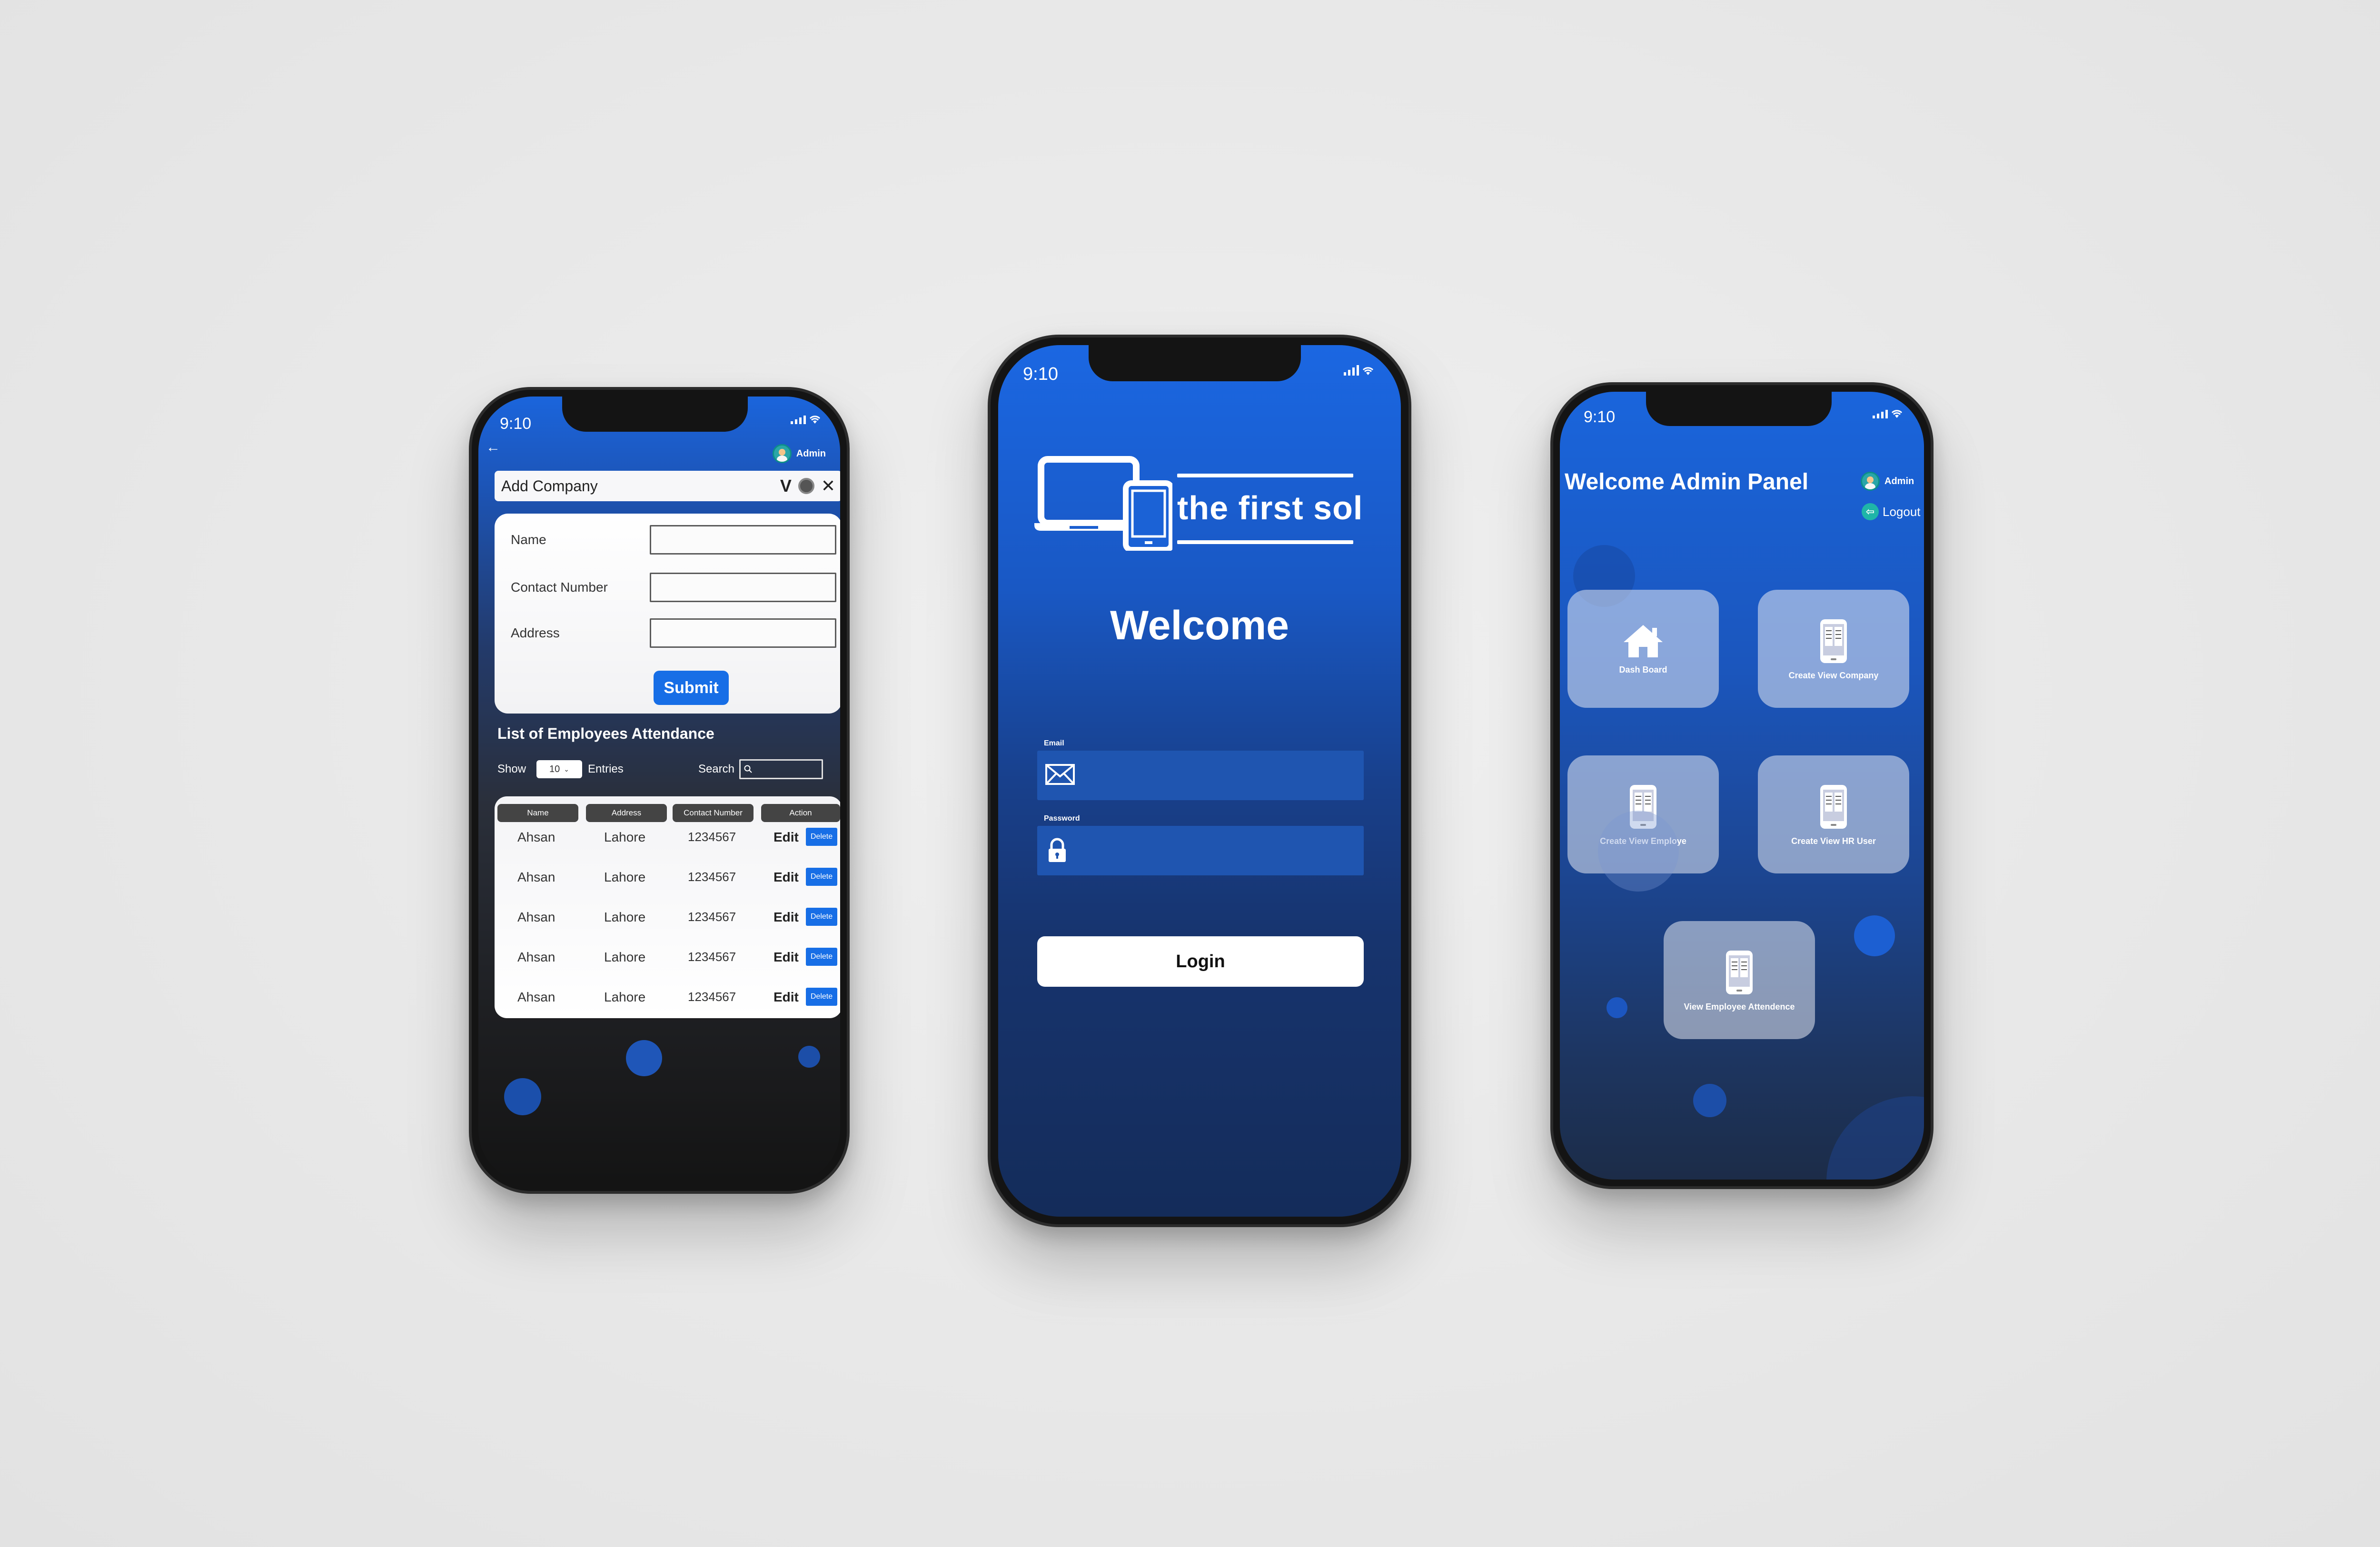  I want to click on password-label: Password, so click(1062, 818).